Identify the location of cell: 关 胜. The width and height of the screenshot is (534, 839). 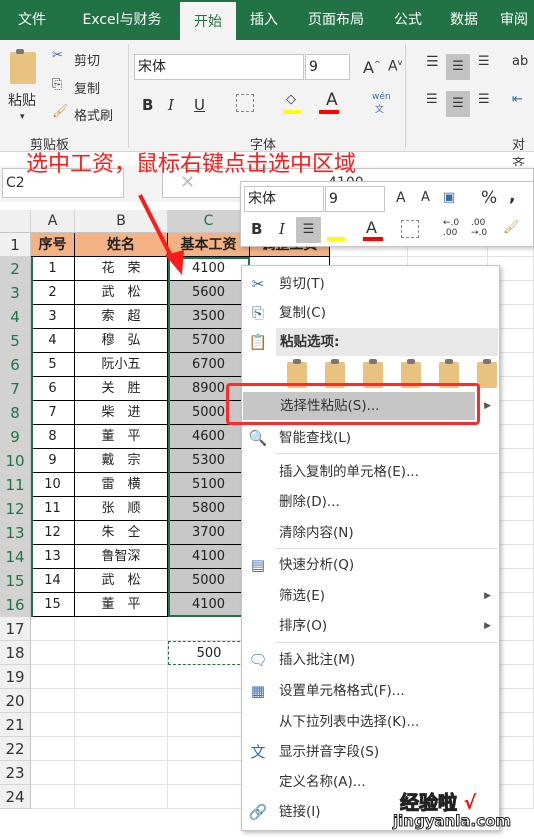
(121, 389).